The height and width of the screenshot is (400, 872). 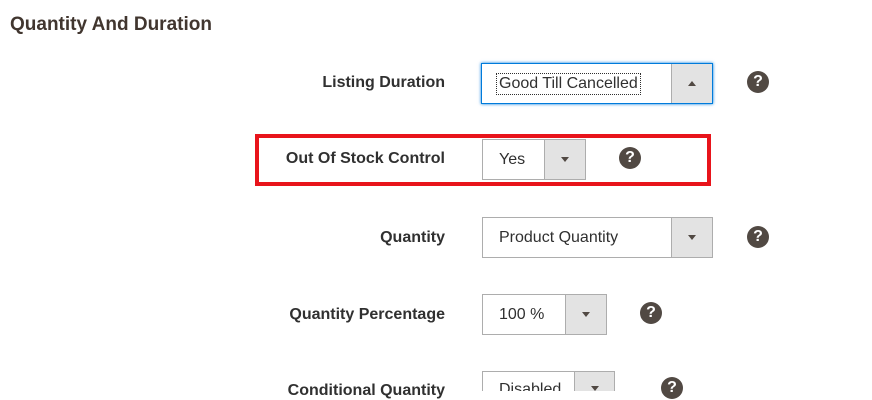 What do you see at coordinates (383, 82) in the screenshot?
I see `listing-duration-label: Listing Duration` at bounding box center [383, 82].